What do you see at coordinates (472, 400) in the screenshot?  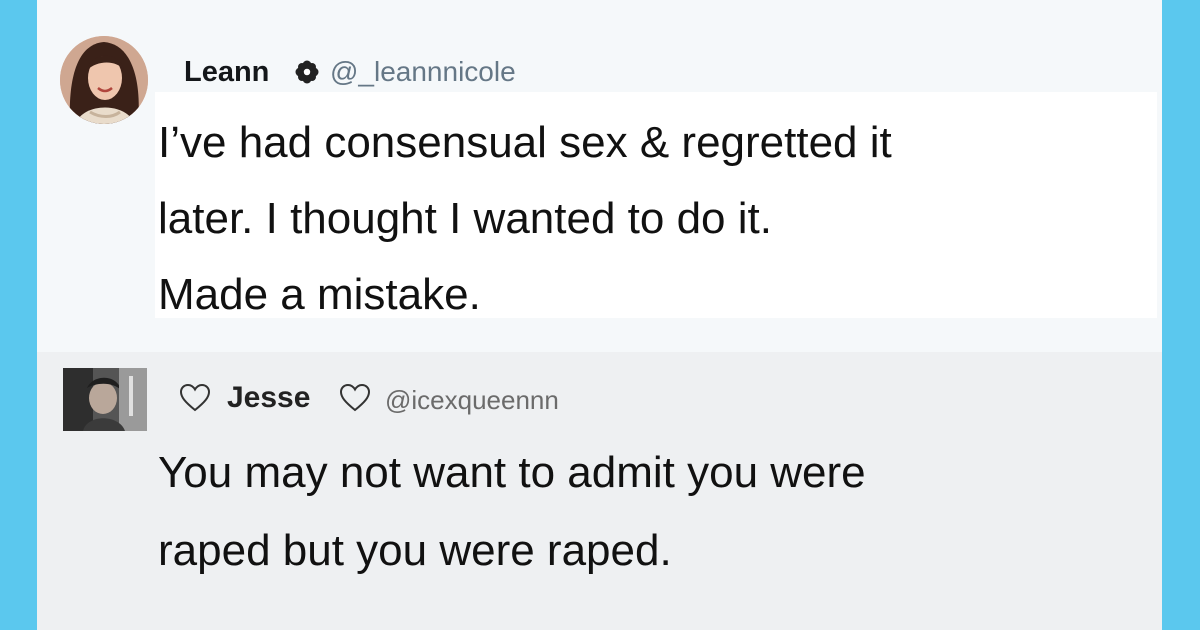 I see `author-handle: @icexqueennn` at bounding box center [472, 400].